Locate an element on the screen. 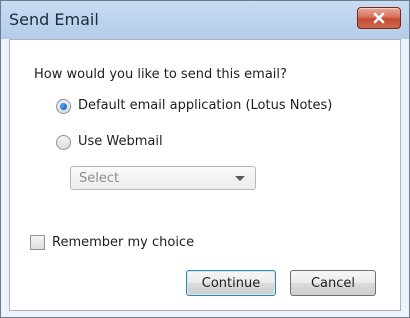 The width and height of the screenshot is (410, 318). chevron-down-icon is located at coordinates (240, 178).